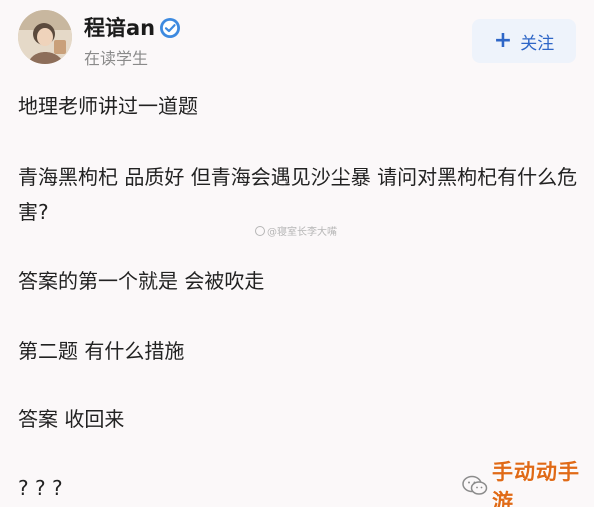  I want to click on plus-icon: +, so click(503, 40).